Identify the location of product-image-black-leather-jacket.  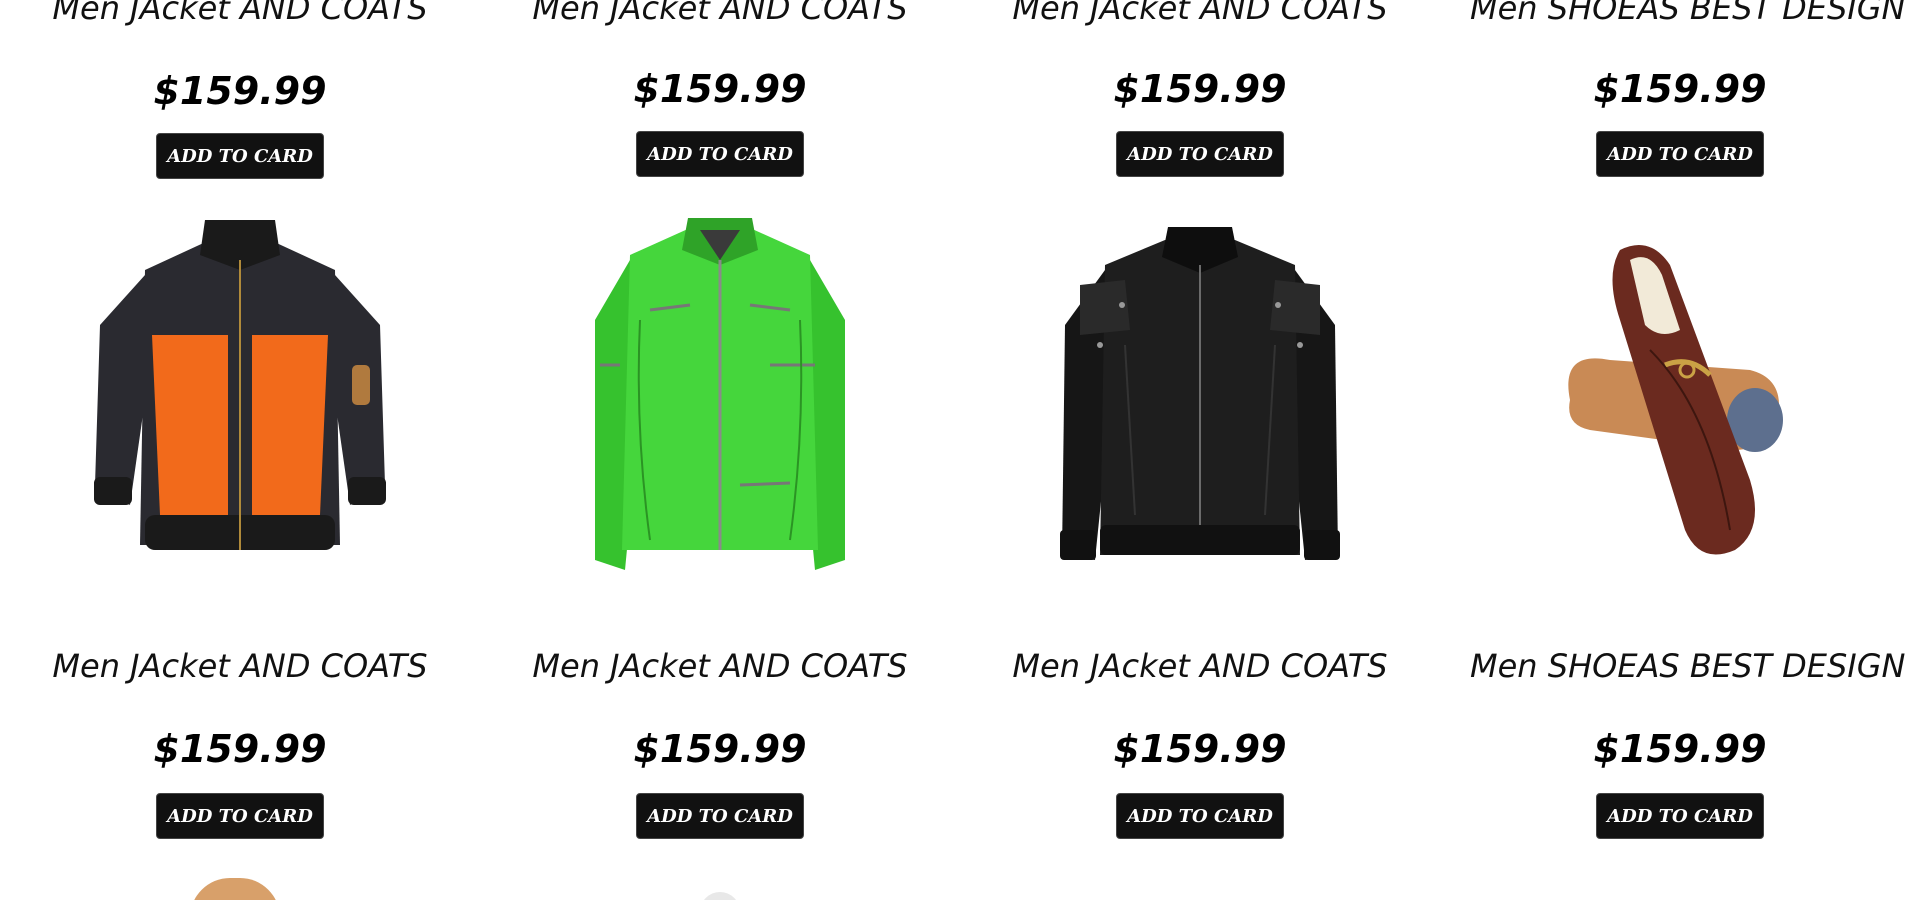
(1200, 400).